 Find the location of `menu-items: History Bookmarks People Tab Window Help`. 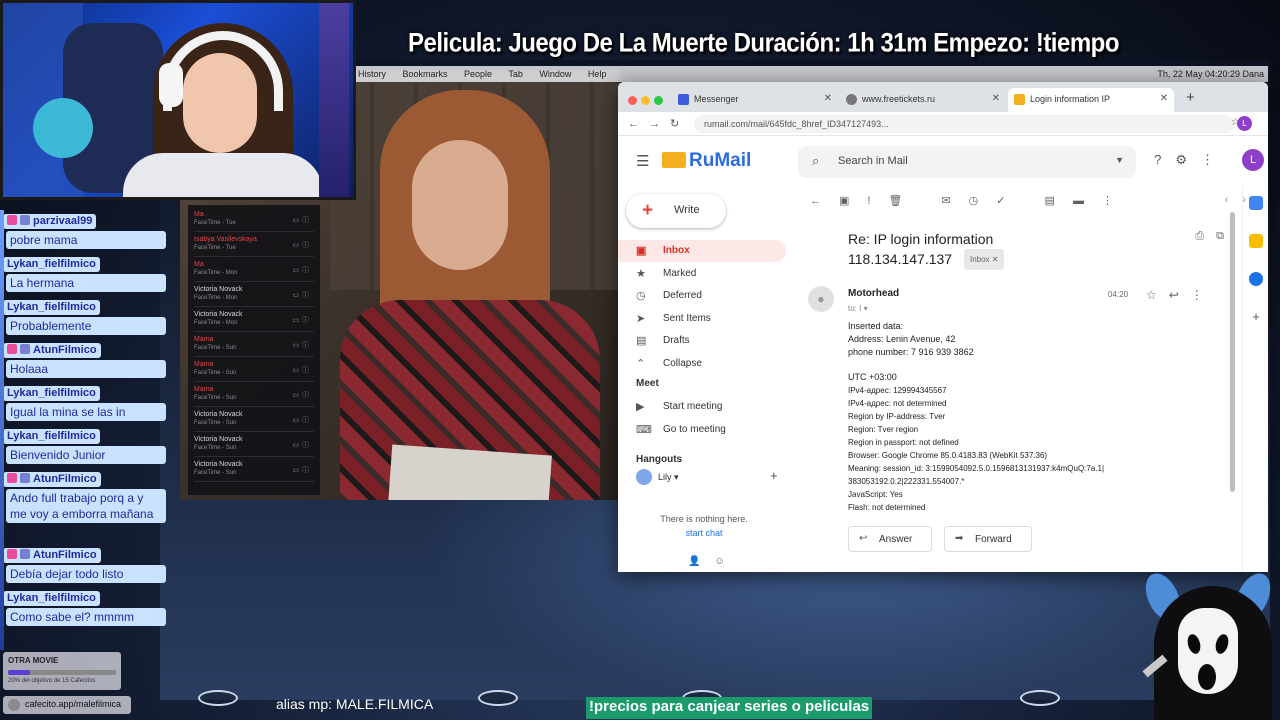

menu-items: History Bookmarks People Tab Window Help is located at coordinates (482, 74).